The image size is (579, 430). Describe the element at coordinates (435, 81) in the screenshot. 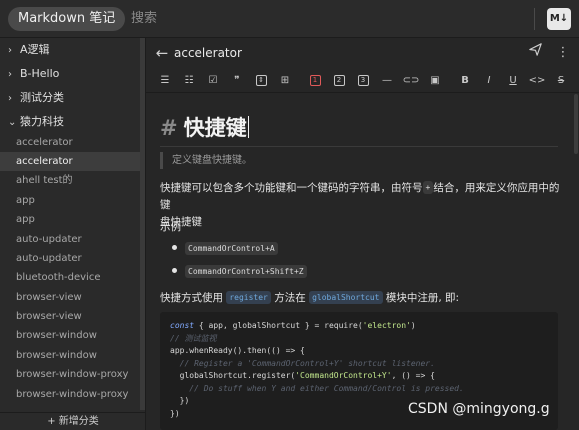

I see `image-icon: ▣` at that location.